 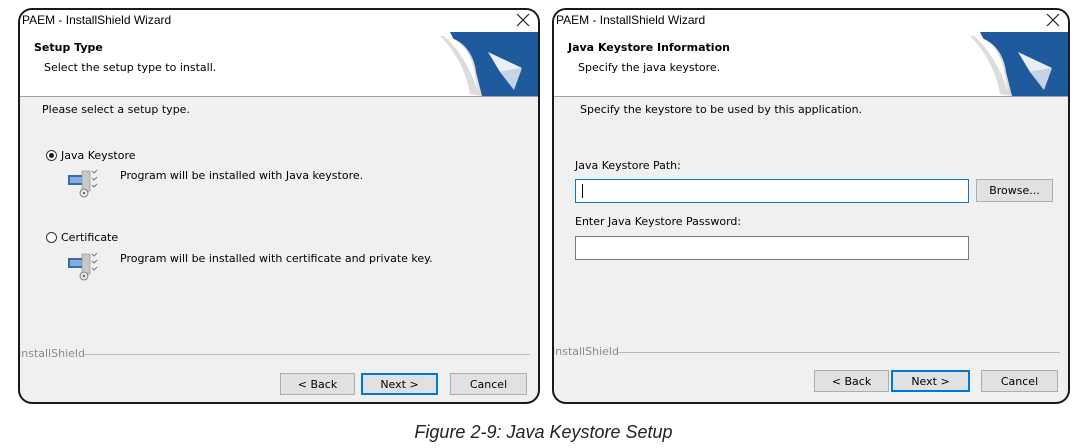 I want to click on keystore-password-label: Enter Java Keystore Password:, so click(x=658, y=221).